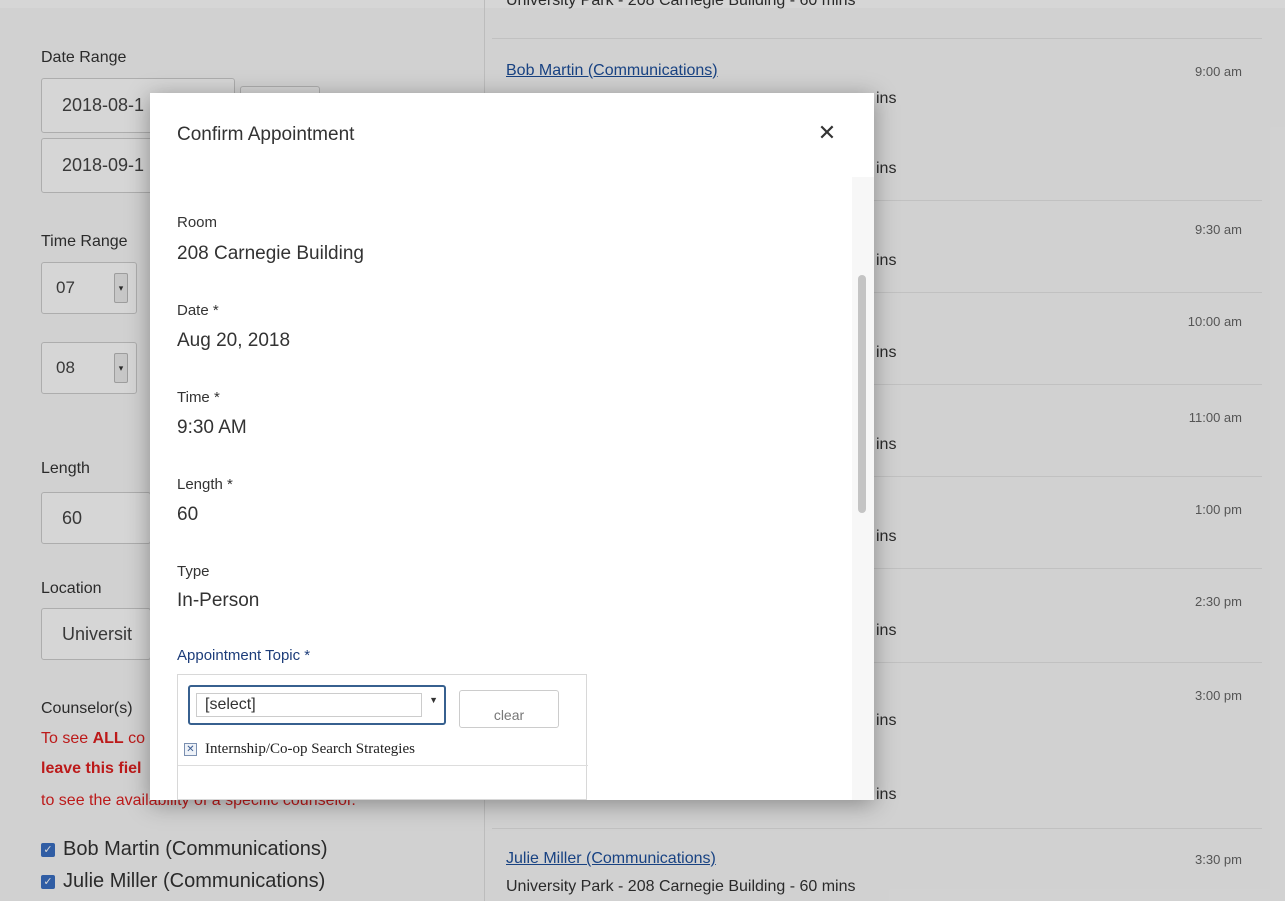 The image size is (1285, 901). I want to click on date-label: Date *, so click(198, 310).